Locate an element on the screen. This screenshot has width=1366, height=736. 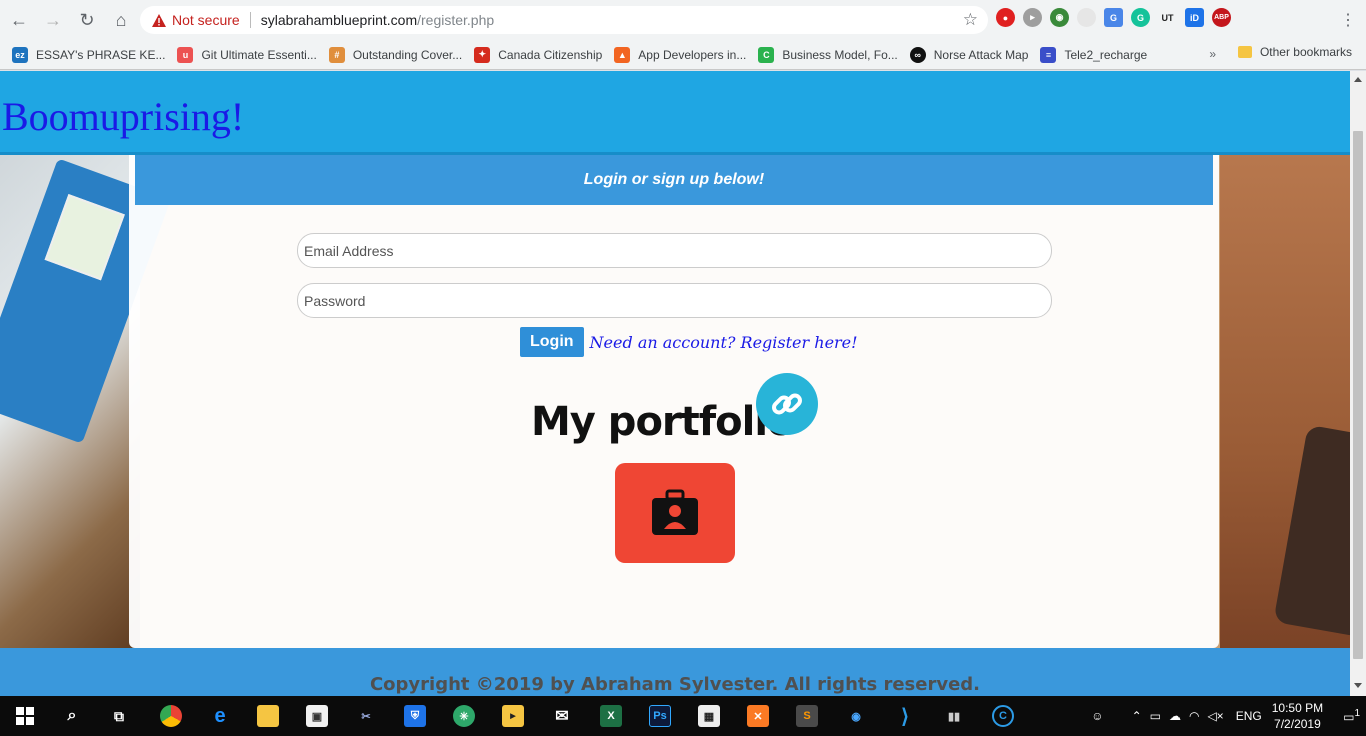
atom-icon: ✳ is located at coordinates (464, 716).